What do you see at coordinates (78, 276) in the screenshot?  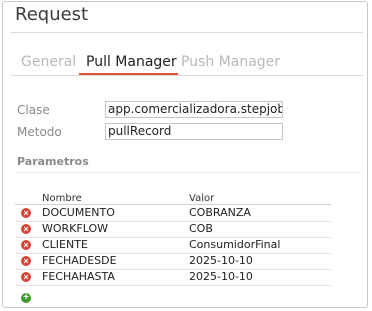 I see `cell-nombre: FECHAHASTA` at bounding box center [78, 276].